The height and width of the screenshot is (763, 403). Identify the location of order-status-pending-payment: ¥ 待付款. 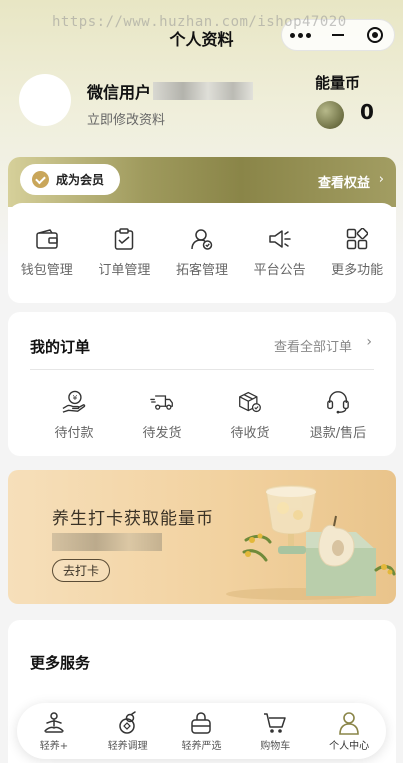
(74, 415).